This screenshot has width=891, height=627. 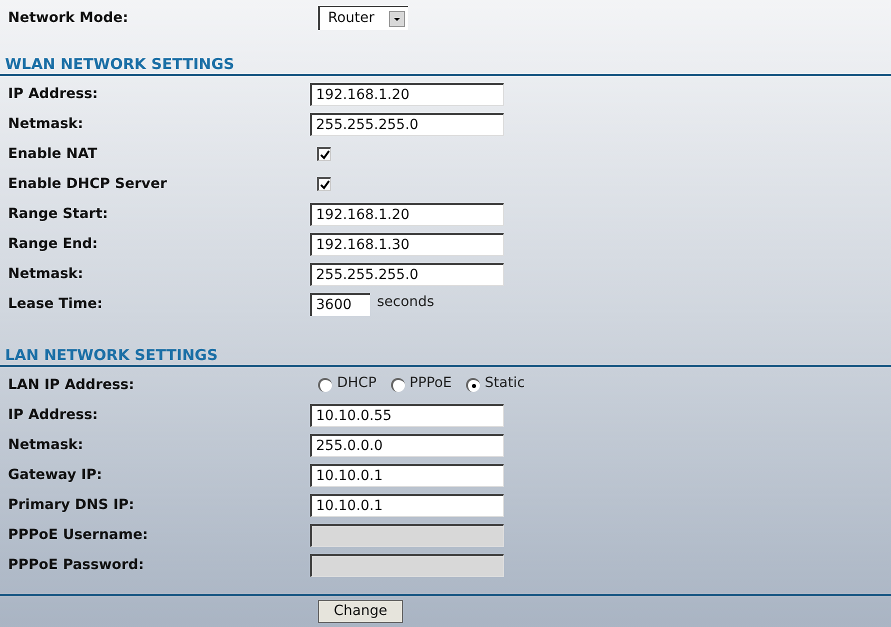 What do you see at coordinates (68, 18) in the screenshot?
I see `field-label: Network Mode:` at bounding box center [68, 18].